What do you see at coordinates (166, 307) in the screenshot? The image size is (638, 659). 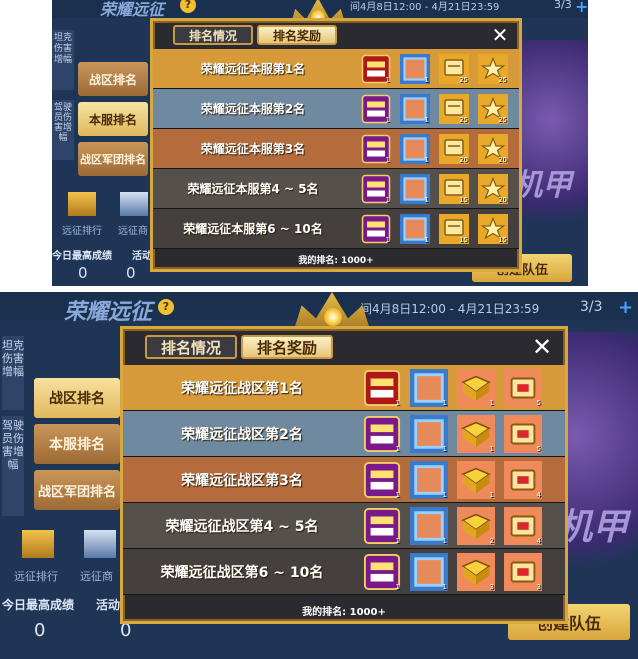 I see `help-icon: ?` at bounding box center [166, 307].